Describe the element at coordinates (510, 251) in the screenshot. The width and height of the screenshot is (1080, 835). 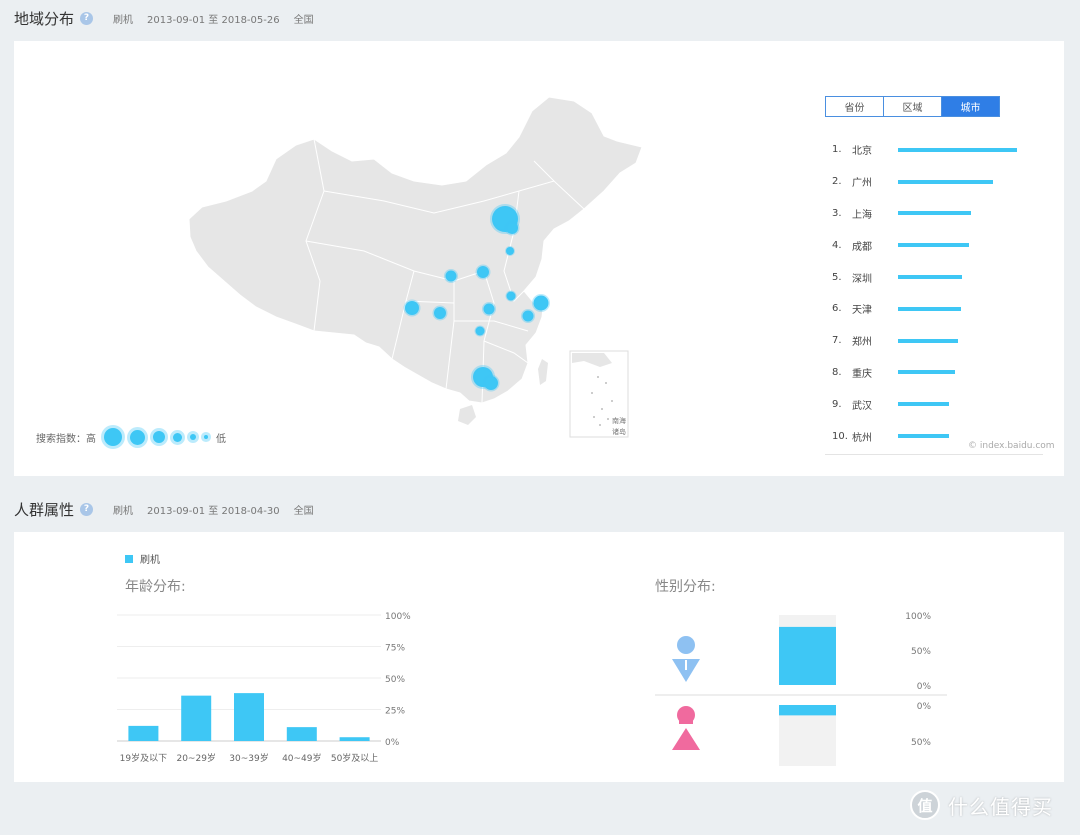
I see `bubble-jinan` at that location.